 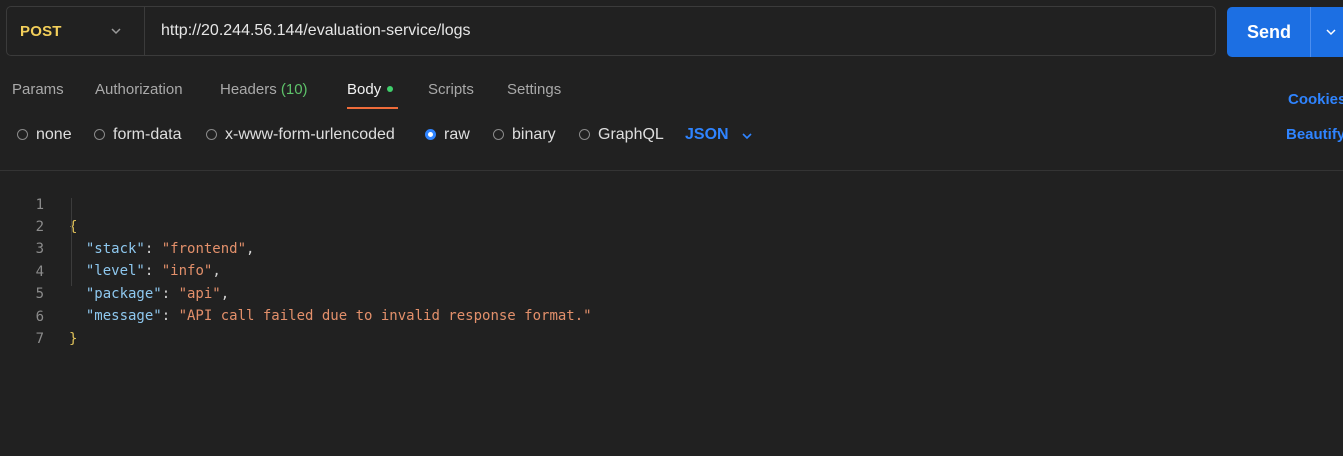 I want to click on radio-x-www-form-urlencoded: x-www-form-urlencoded, so click(x=300, y=135).